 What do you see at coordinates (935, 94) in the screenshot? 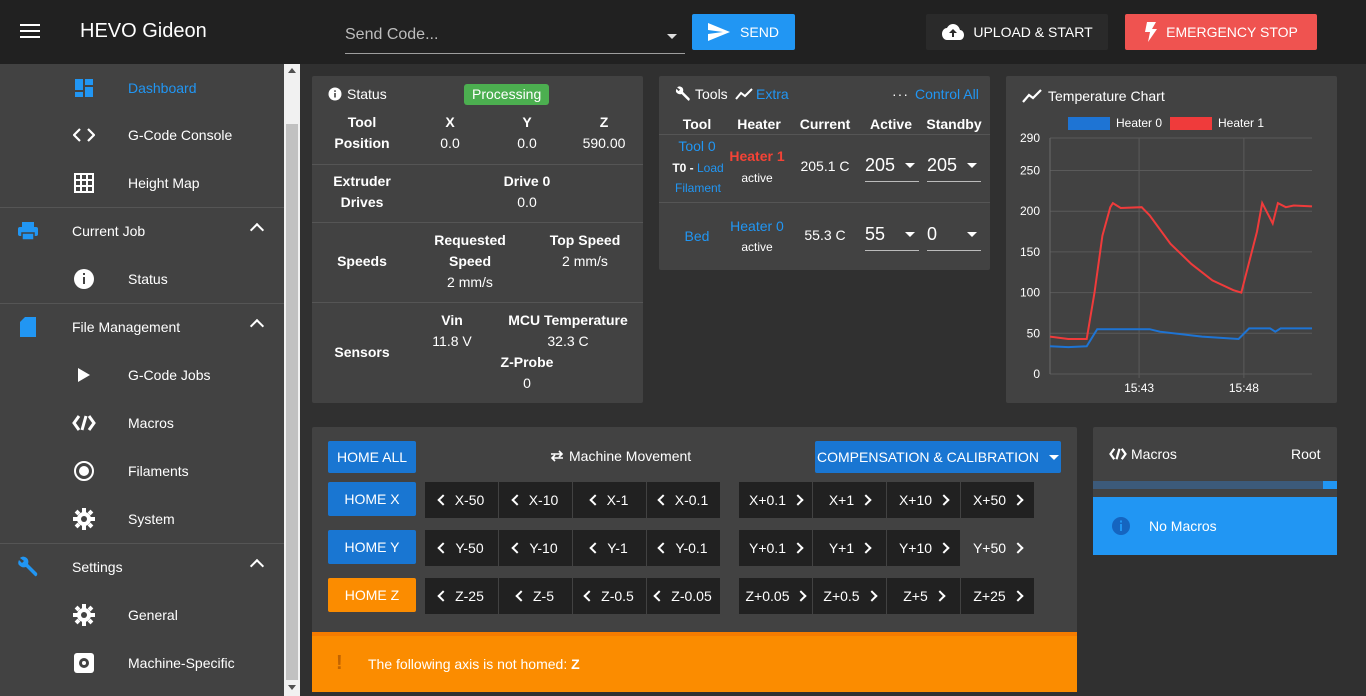
I see `control-all-link: ··· Control All` at bounding box center [935, 94].